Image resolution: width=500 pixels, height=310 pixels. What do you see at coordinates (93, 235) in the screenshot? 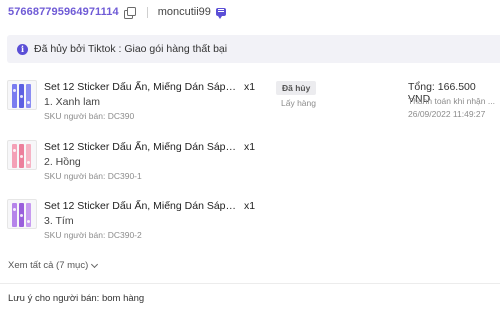
I see `product-sku: SKU người bán: DC390-2` at bounding box center [93, 235].